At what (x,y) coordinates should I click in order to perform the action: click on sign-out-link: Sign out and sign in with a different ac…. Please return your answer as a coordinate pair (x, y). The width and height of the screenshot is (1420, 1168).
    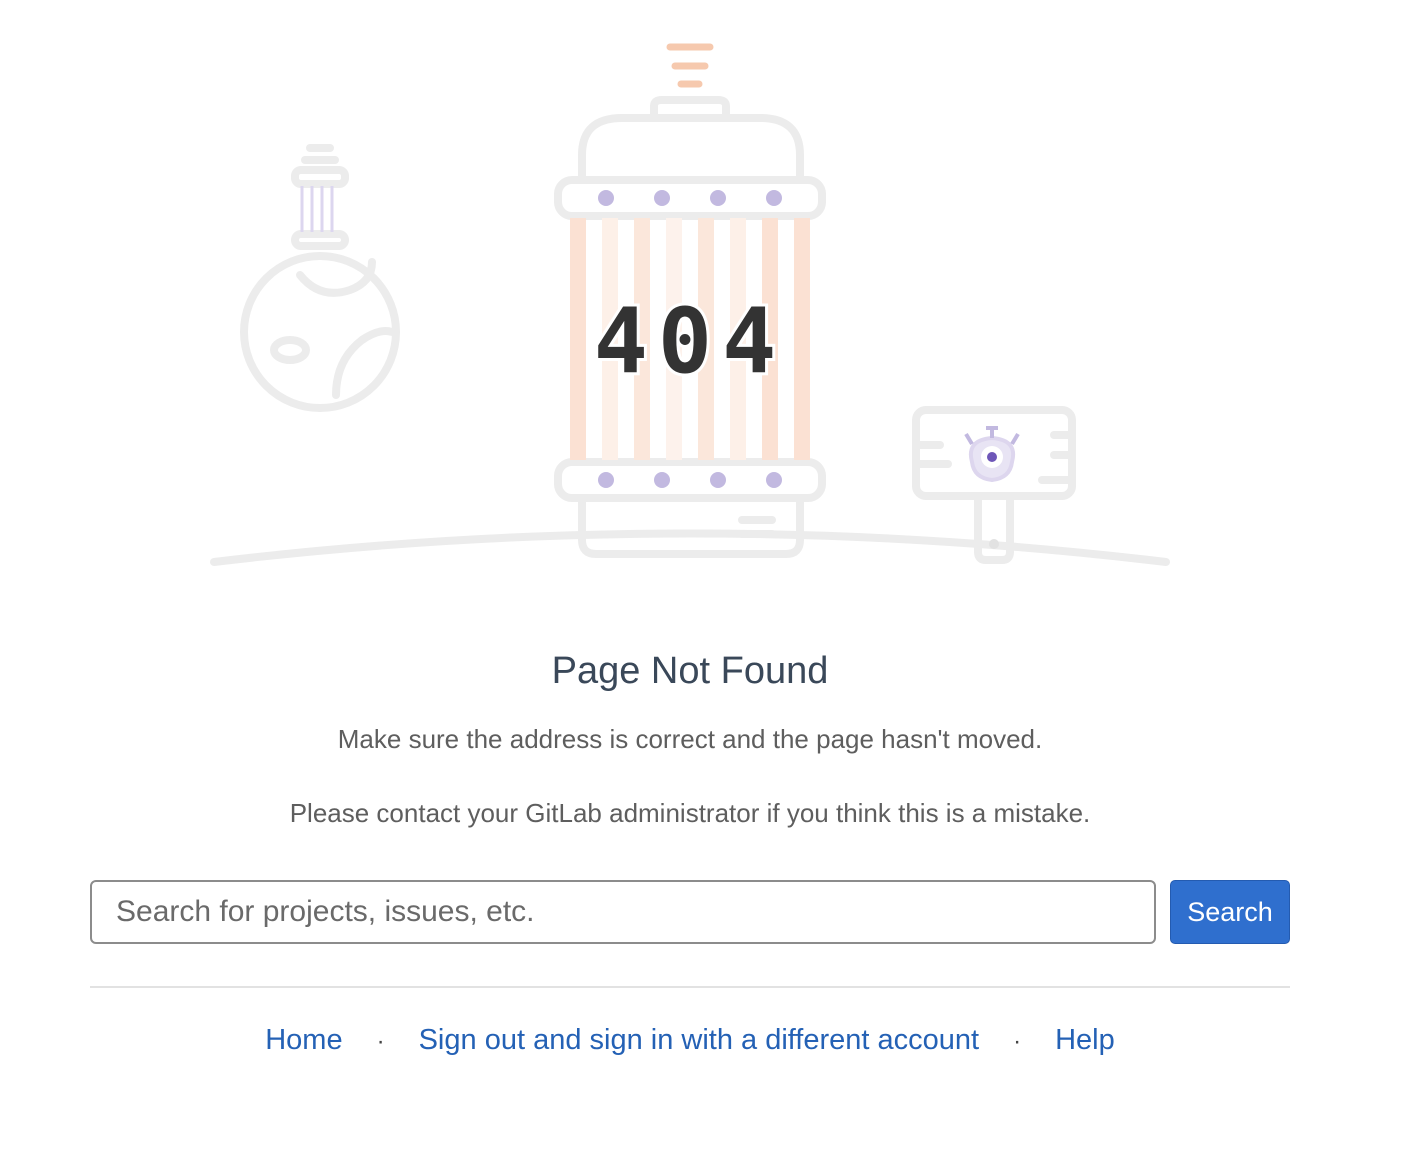
    Looking at the image, I should click on (699, 1040).